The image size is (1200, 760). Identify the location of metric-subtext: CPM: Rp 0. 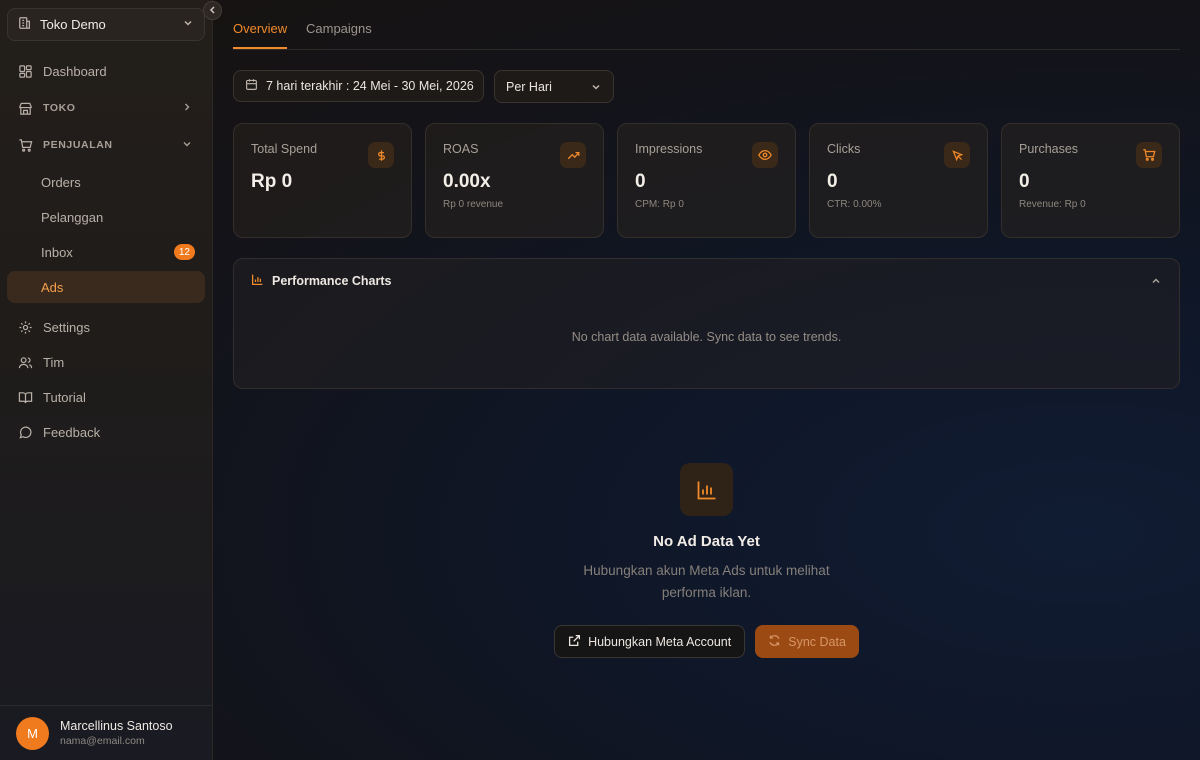
(659, 204).